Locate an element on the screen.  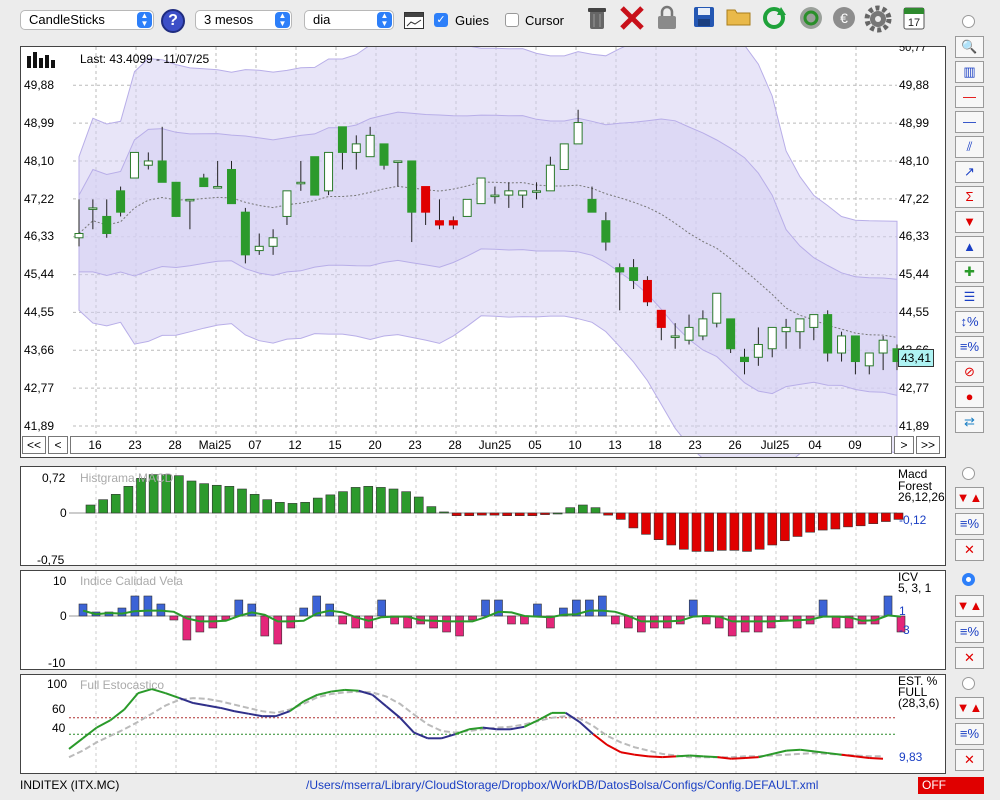
sigma-icon: Σ is located at coordinates (969, 197).